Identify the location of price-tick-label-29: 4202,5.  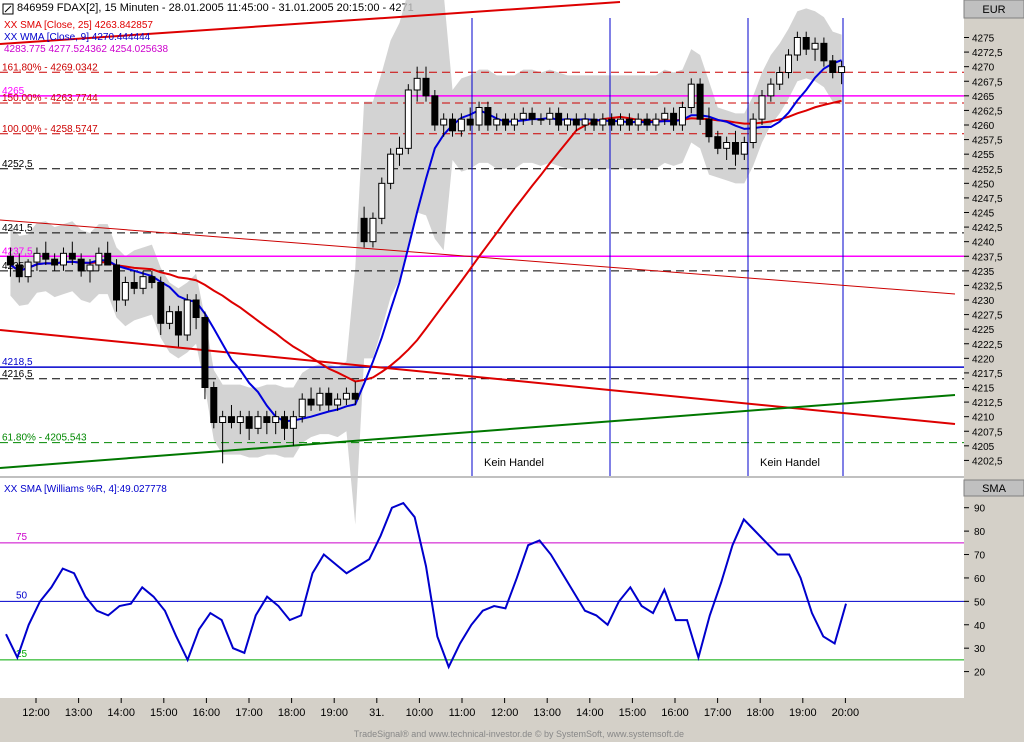
(987, 461).